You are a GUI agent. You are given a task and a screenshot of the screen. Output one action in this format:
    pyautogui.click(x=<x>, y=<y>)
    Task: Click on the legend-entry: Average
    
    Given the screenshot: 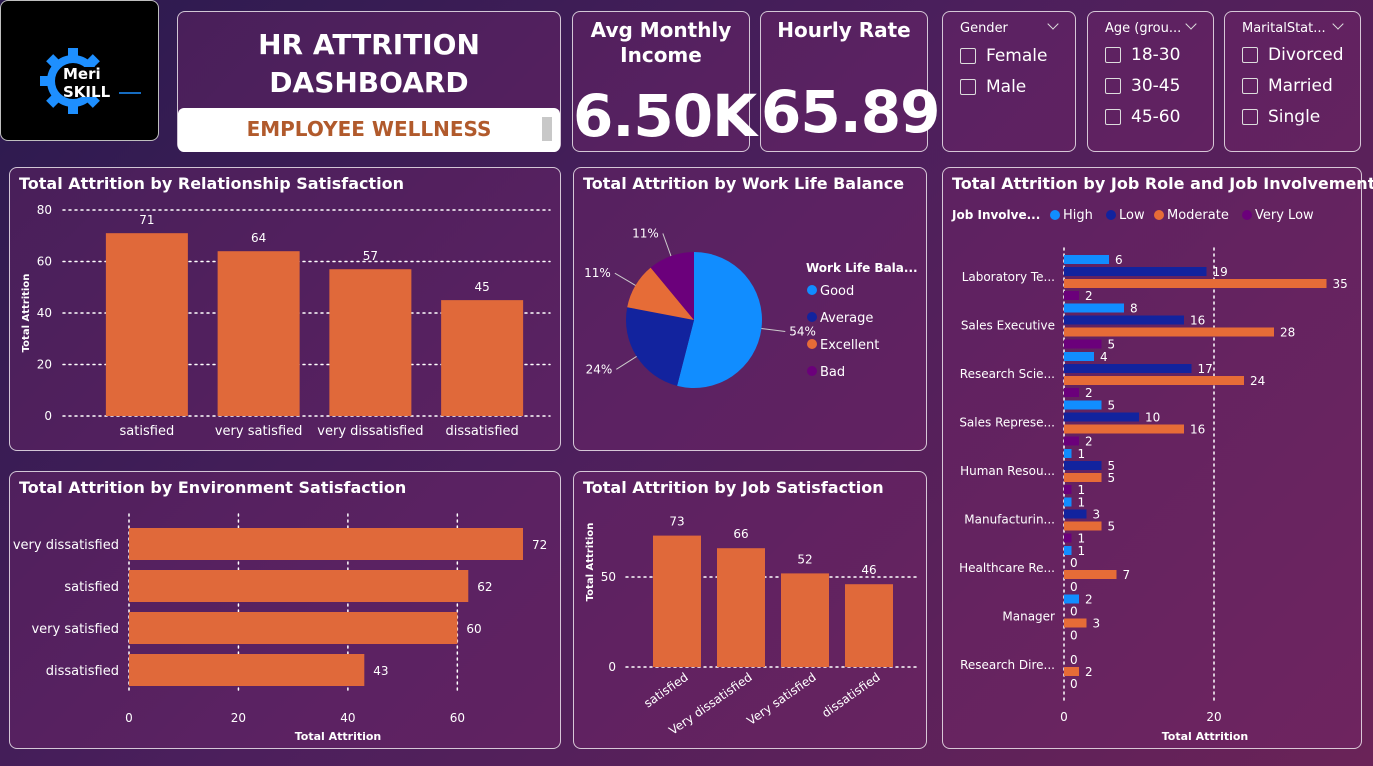 What is the action you would take?
    pyautogui.click(x=846, y=318)
    